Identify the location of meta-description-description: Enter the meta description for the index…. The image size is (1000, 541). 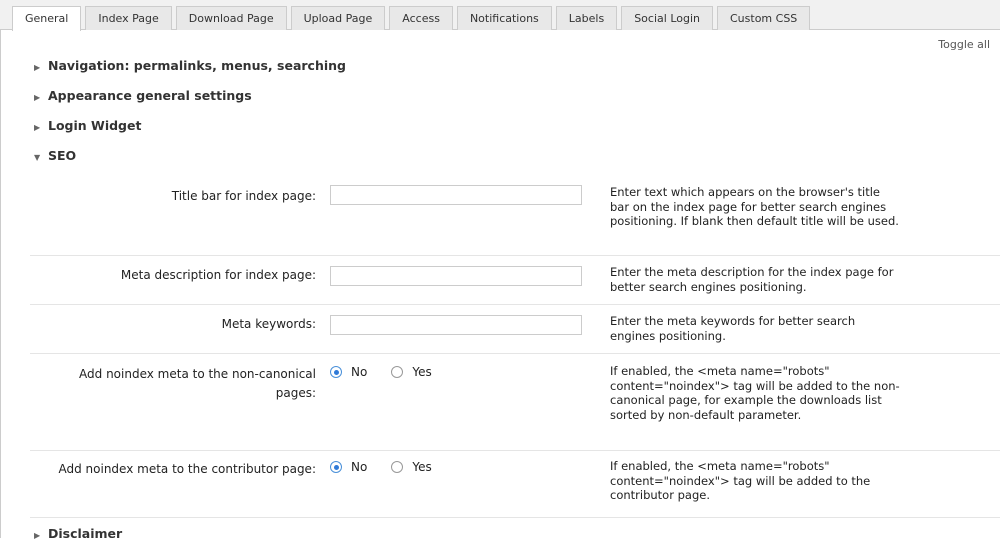
(752, 279).